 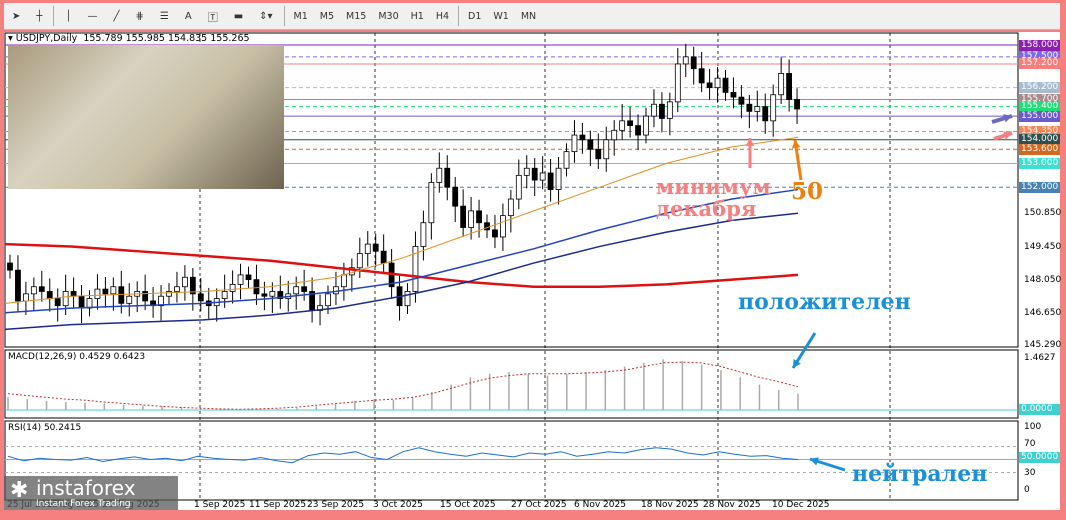 I want to click on yen-banknote-image, so click(x=146, y=117).